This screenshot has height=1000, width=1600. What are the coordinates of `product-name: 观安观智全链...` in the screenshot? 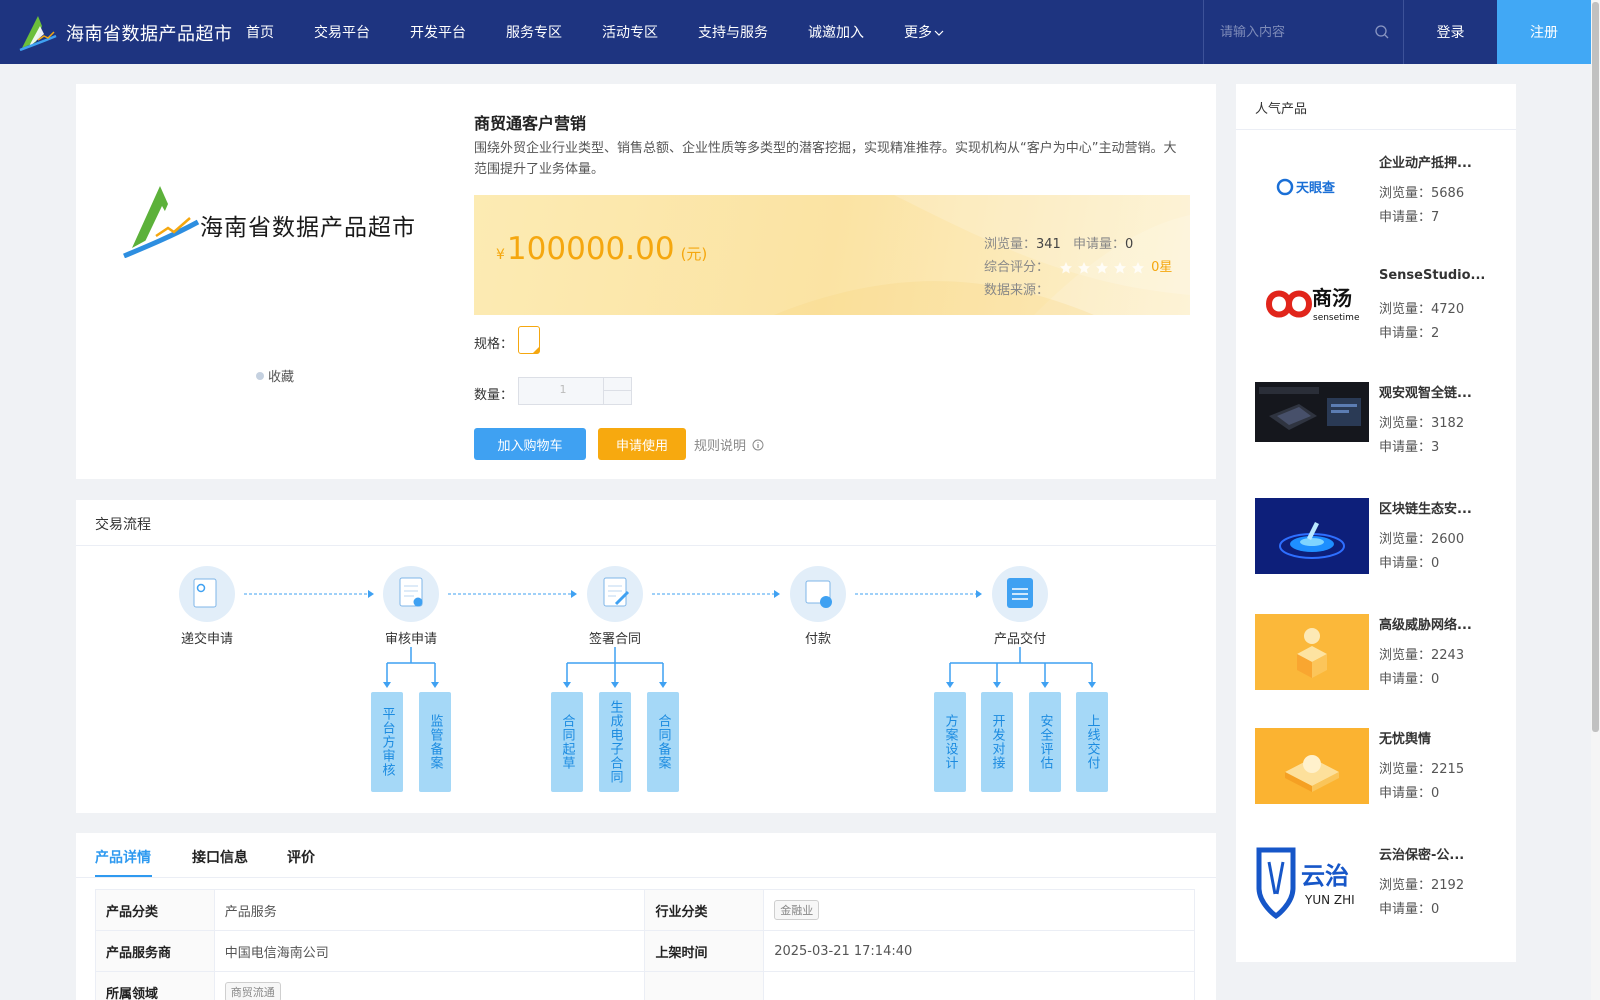 It's located at (1442, 391).